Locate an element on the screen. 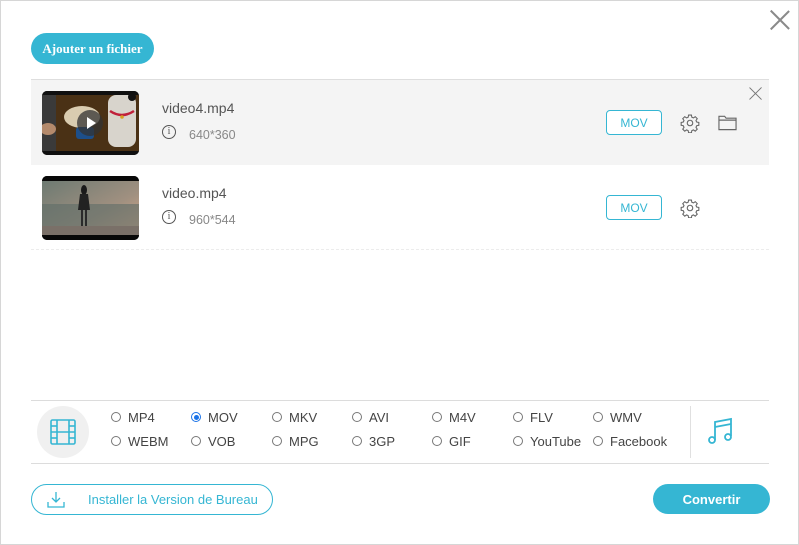 The image size is (799, 545). format-option-gif: GIF is located at coordinates (451, 441).